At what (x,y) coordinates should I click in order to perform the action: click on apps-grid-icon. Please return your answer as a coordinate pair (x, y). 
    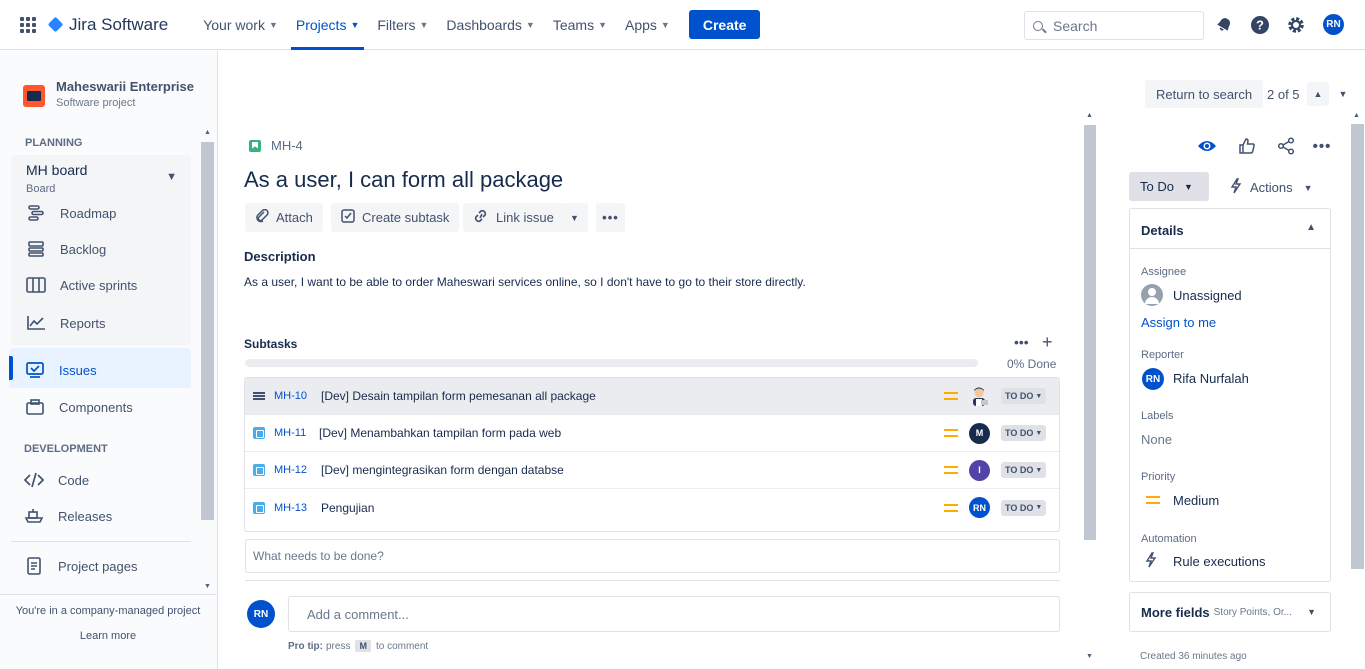
    Looking at the image, I should click on (28, 24).